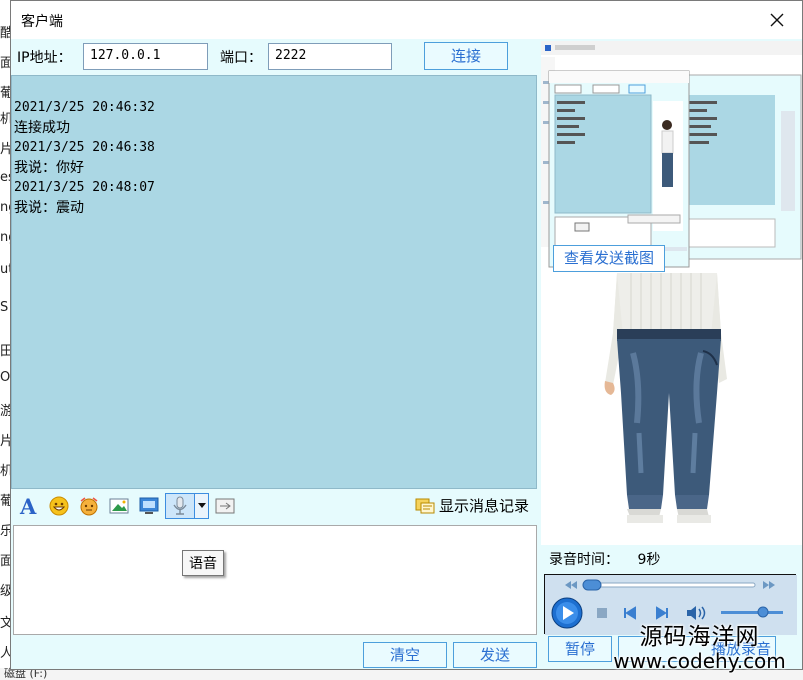 This screenshot has width=803, height=680. I want to click on font-button: A, so click(29, 506).